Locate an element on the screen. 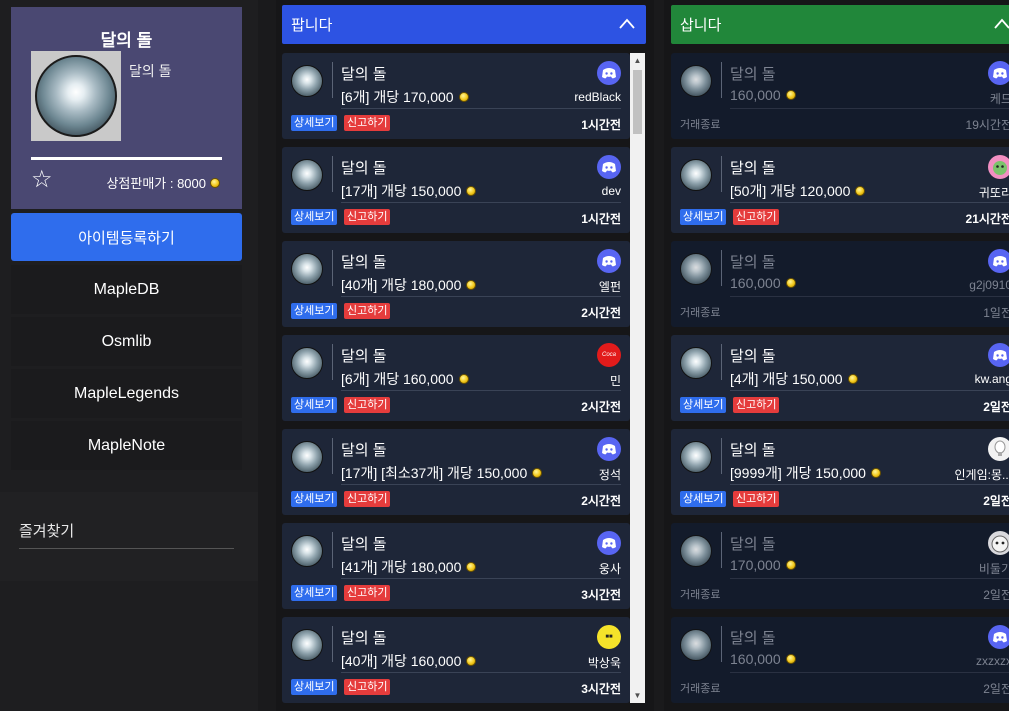 Image resolution: width=1009 pixels, height=711 pixels. listing-username: 정석 is located at coordinates (610, 474).